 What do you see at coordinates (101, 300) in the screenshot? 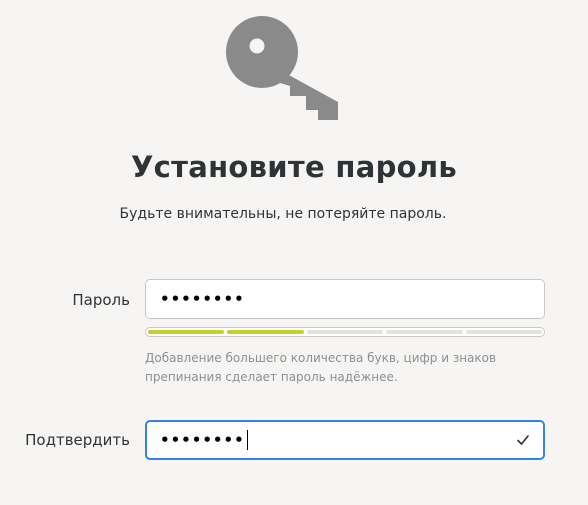
I see `password-label: Пароль` at bounding box center [101, 300].